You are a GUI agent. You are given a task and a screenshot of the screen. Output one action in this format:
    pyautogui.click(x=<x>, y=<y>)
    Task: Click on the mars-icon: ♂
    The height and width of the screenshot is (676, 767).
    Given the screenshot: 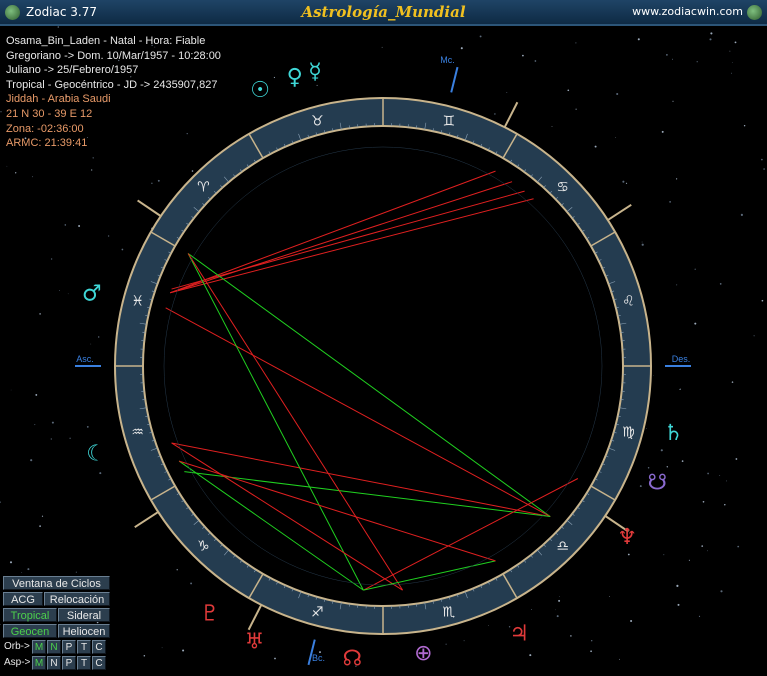 What is the action you would take?
    pyautogui.click(x=92, y=293)
    